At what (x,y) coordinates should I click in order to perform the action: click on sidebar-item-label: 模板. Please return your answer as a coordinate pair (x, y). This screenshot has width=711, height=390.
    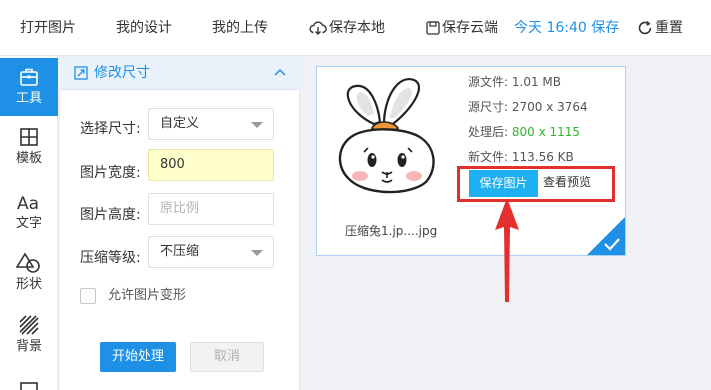
    Looking at the image, I should click on (28, 158).